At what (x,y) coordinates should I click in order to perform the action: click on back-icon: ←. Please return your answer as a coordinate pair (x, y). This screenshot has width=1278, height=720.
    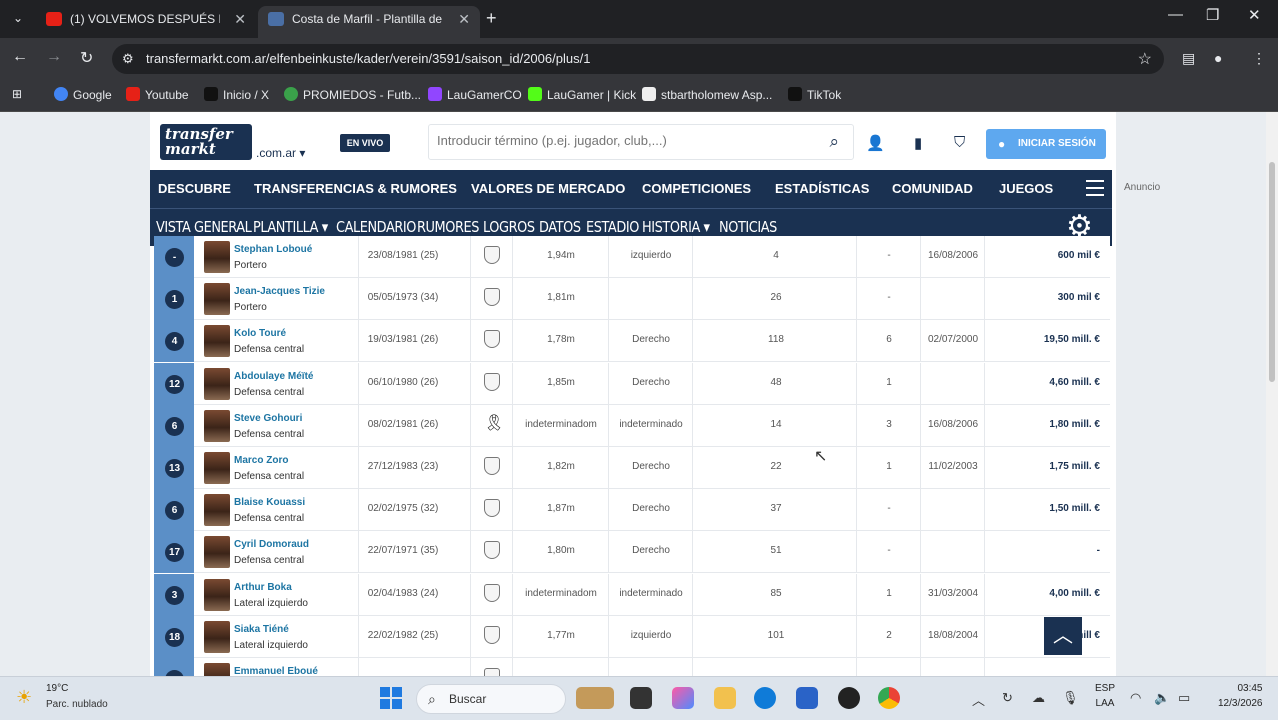
    Looking at the image, I should click on (20, 57).